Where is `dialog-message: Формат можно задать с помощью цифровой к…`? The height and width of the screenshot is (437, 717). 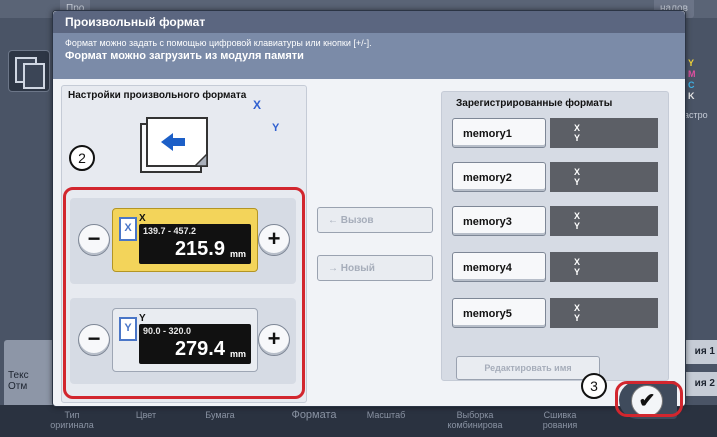 dialog-message: Формат можно задать с помощью цифровой к… is located at coordinates (369, 56).